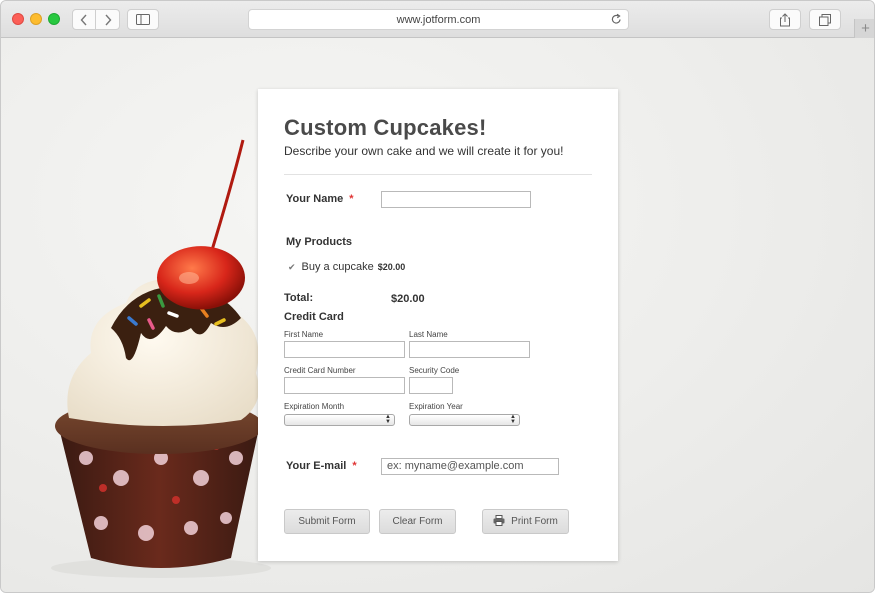  I want to click on reload-icon, so click(616, 20).